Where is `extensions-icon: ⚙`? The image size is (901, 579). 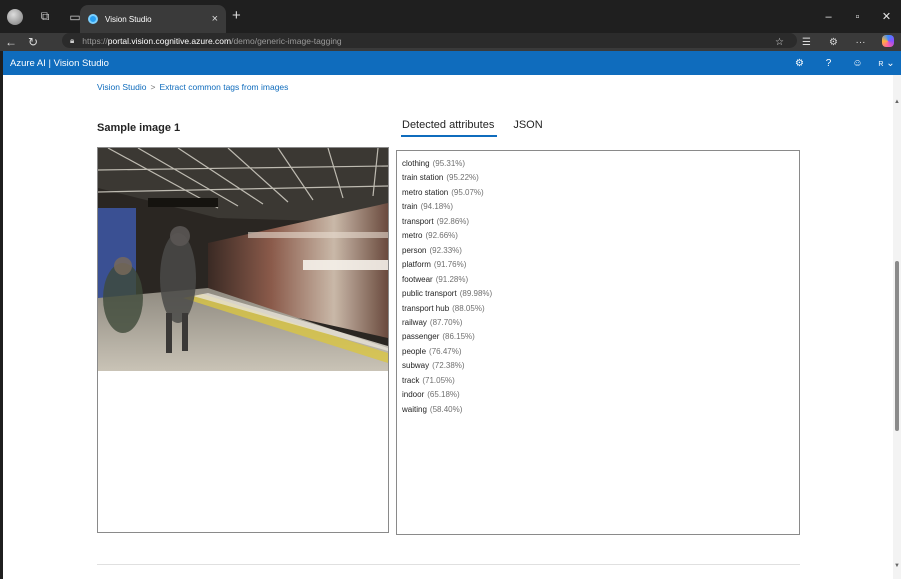
extensions-icon: ⚙ is located at coordinates (833, 42).